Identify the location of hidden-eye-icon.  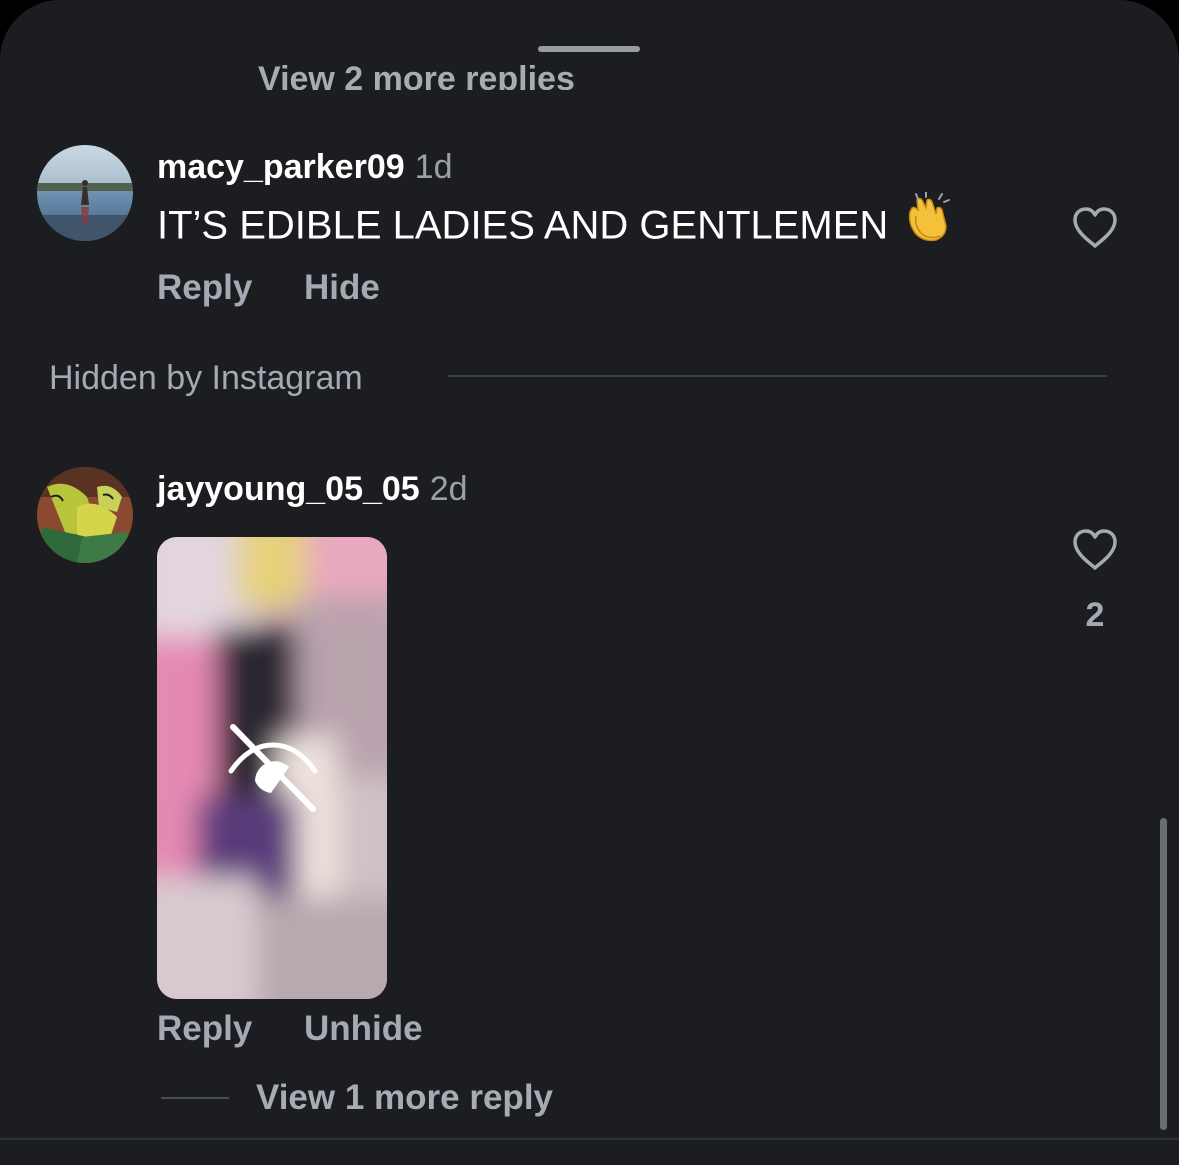
(273, 768).